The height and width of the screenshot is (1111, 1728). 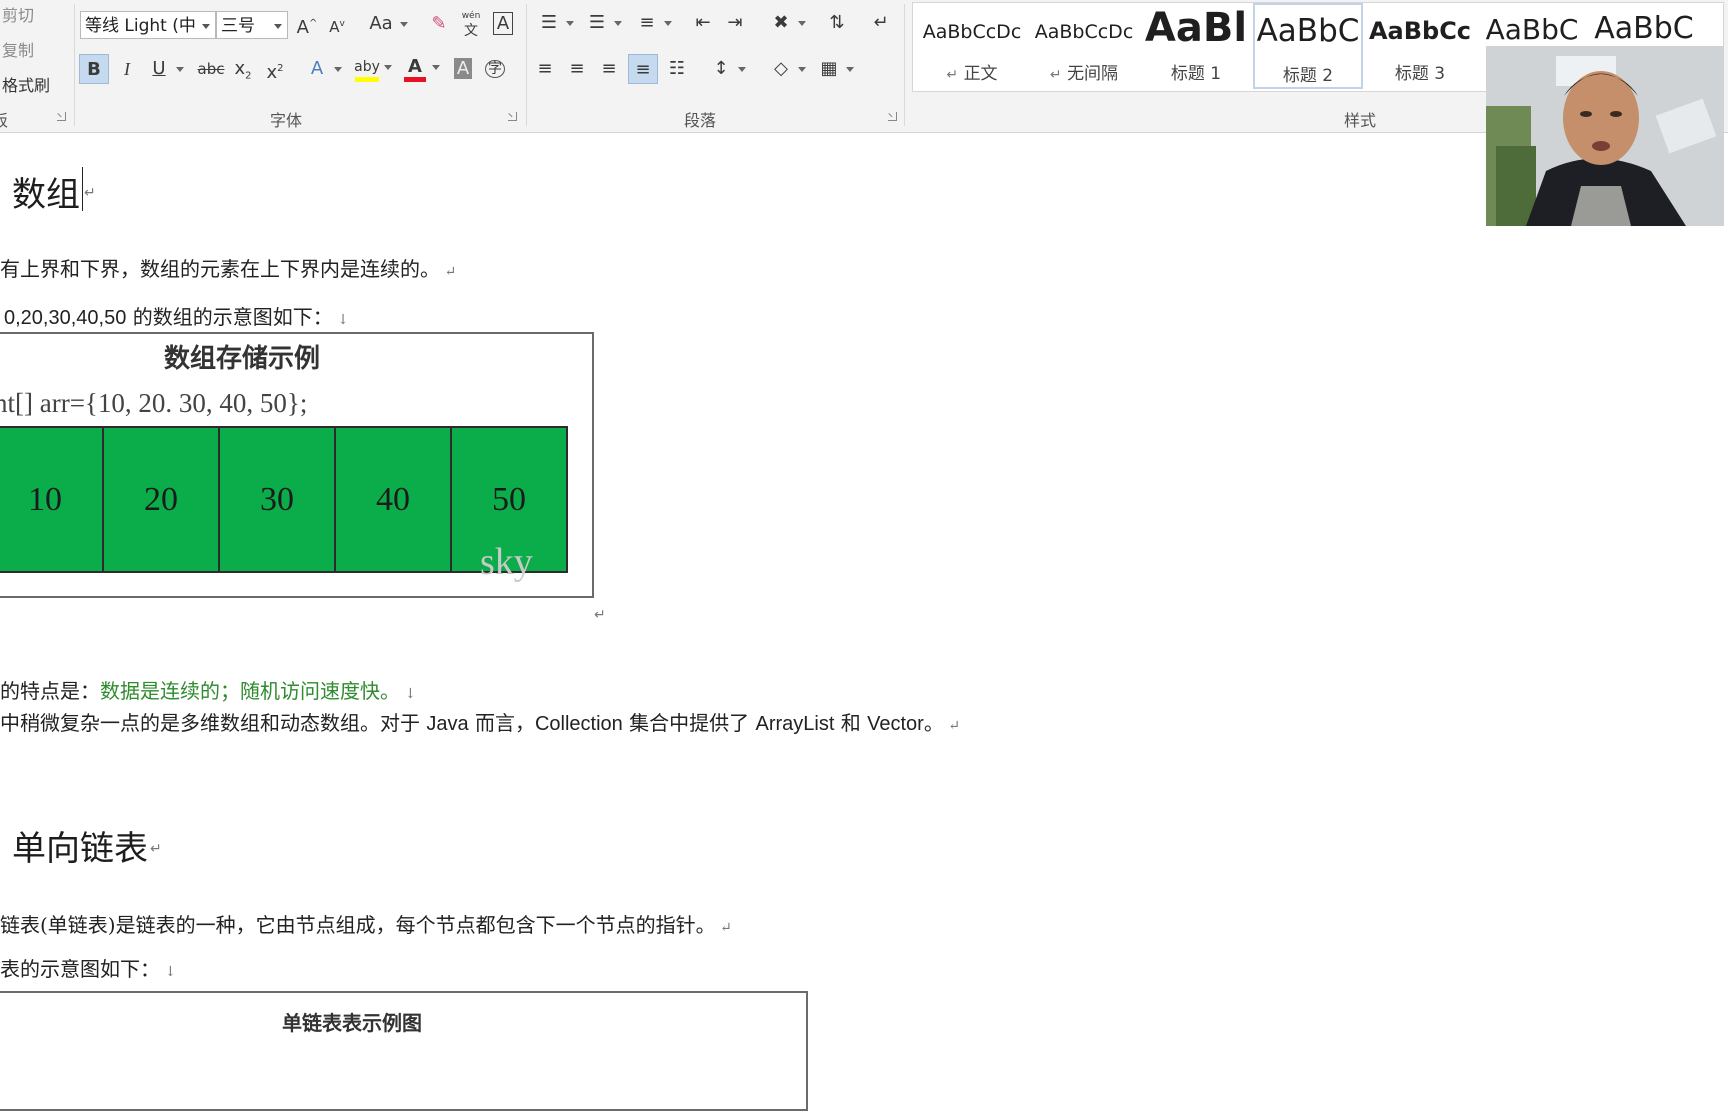 I want to click on chinese-layout-button: ✖, so click(x=786, y=23).